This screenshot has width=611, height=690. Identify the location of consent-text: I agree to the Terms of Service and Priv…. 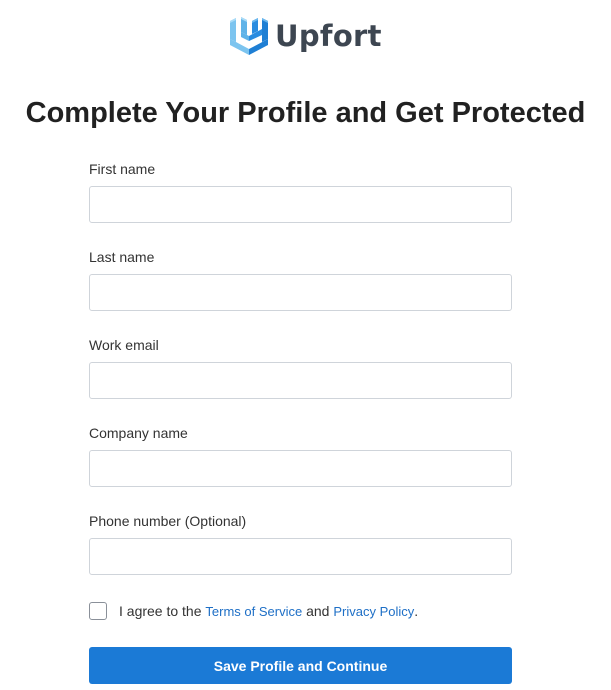
(268, 611).